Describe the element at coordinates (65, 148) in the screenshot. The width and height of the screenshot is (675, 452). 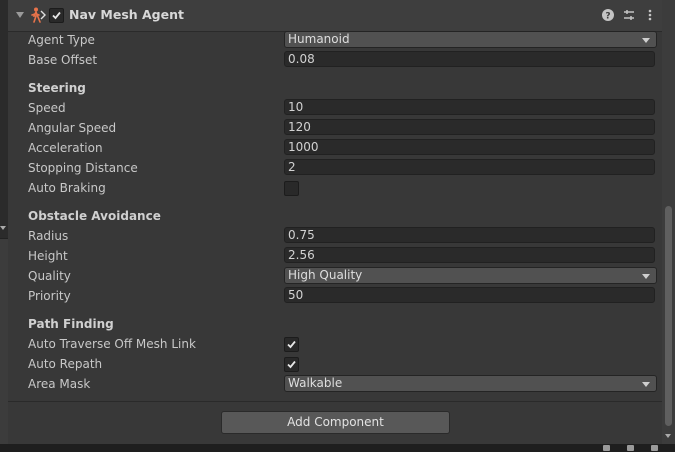
I see `acceleration-label: Acceleration` at that location.